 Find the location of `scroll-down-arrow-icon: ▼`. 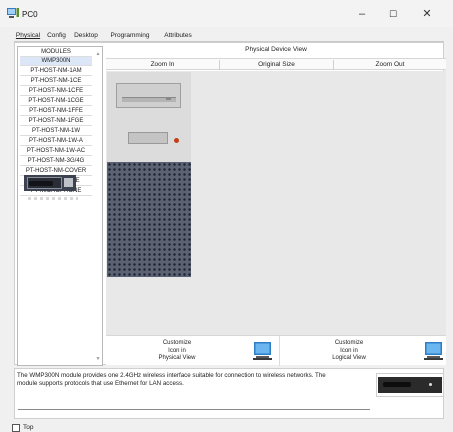

scroll-down-arrow-icon: ▼ is located at coordinates (98, 359).